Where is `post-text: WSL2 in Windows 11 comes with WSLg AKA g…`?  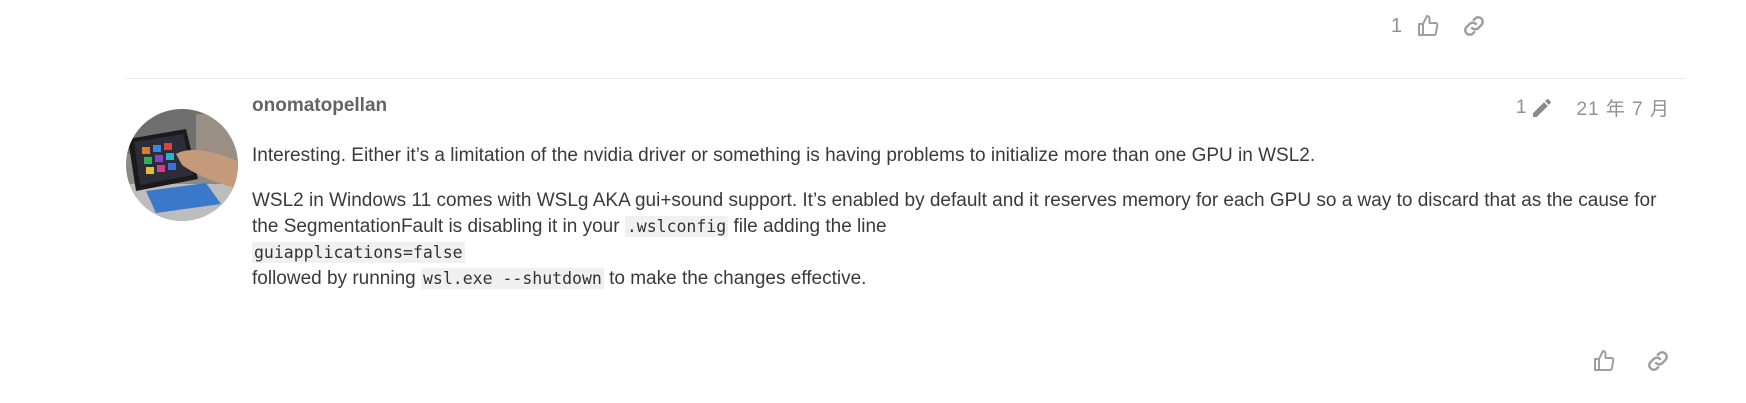 post-text: WSL2 in Windows 11 comes with WSLg AKA g… is located at coordinates (954, 213).